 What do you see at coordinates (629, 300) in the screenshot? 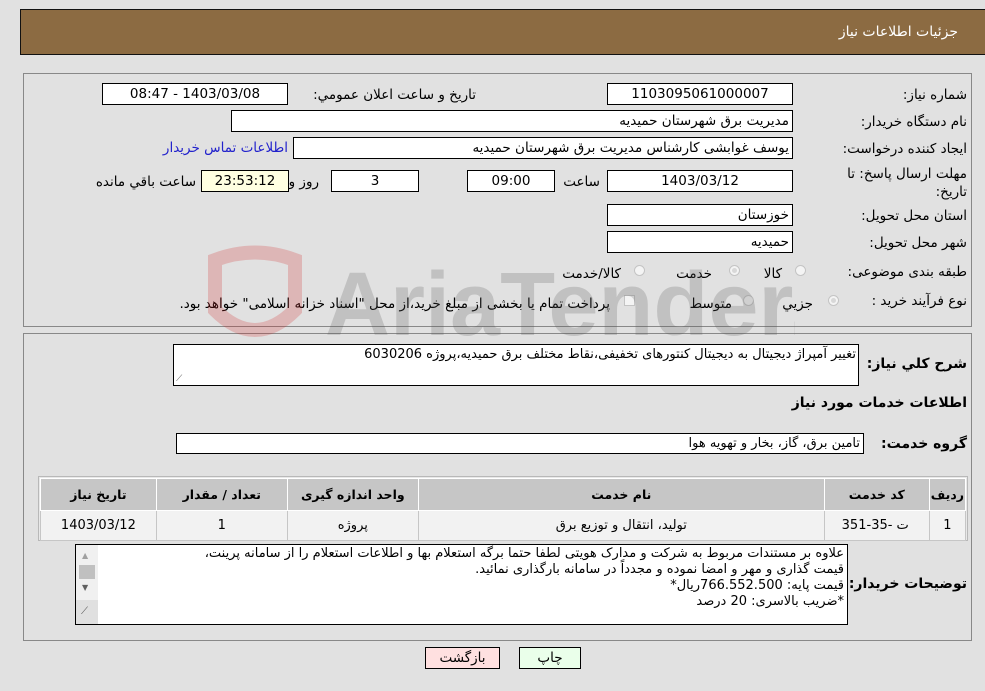
I see `treasury-checkbox` at bounding box center [629, 300].